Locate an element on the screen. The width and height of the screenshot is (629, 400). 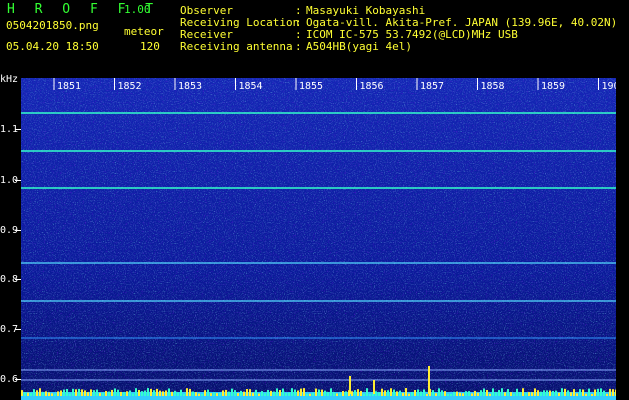
receiver-label: Receiver is located at coordinates (206, 34).